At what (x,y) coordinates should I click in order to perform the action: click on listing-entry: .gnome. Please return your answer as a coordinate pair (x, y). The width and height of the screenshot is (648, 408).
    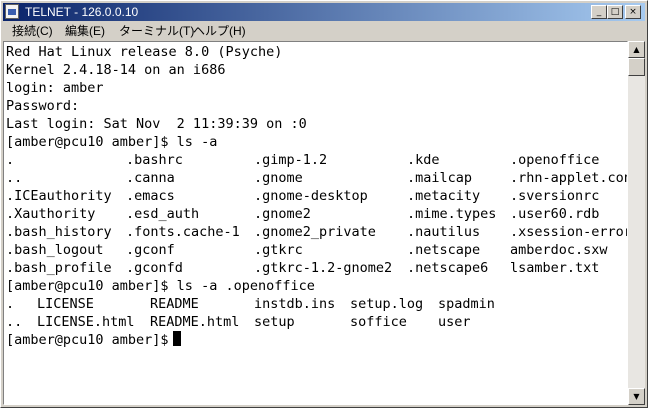
    Looking at the image, I should click on (278, 178).